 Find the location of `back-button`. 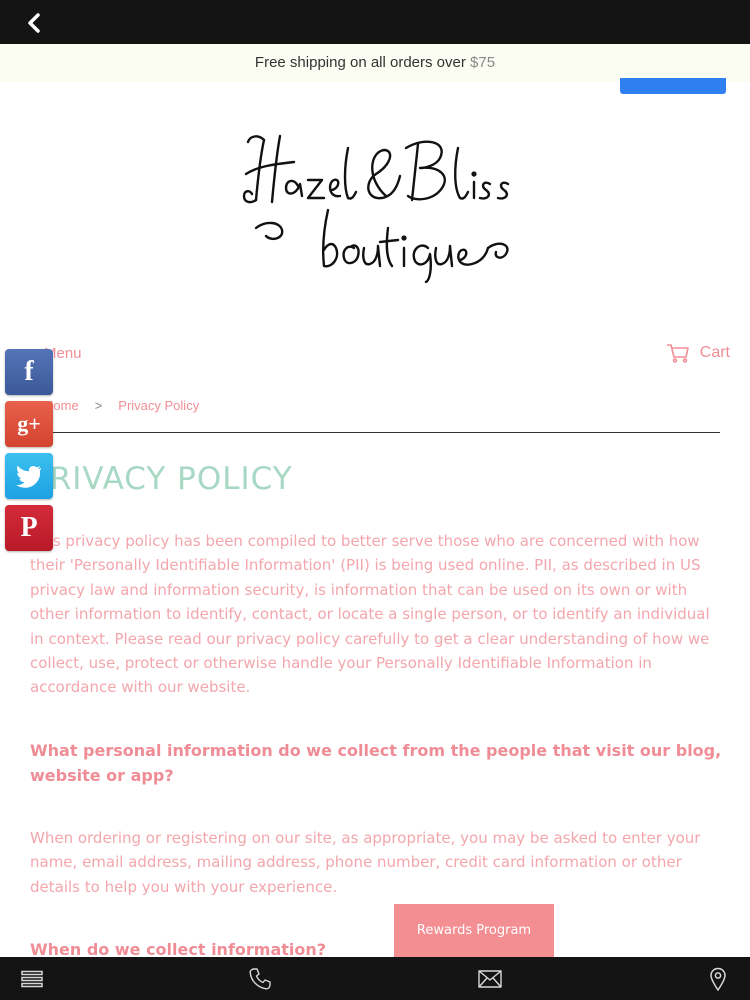

back-button is located at coordinates (34, 23).